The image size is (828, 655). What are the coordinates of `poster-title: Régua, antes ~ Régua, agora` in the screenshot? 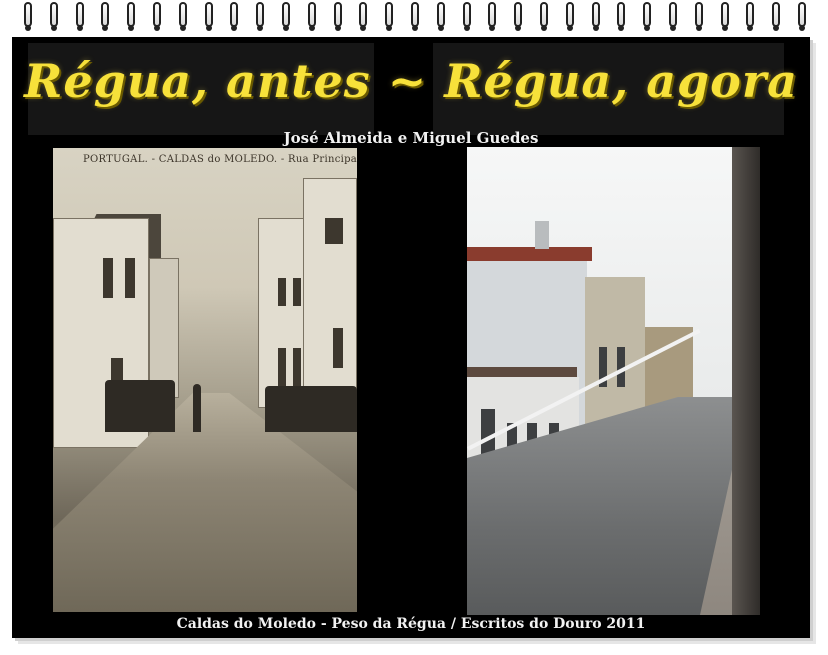 It's located at (411, 81).